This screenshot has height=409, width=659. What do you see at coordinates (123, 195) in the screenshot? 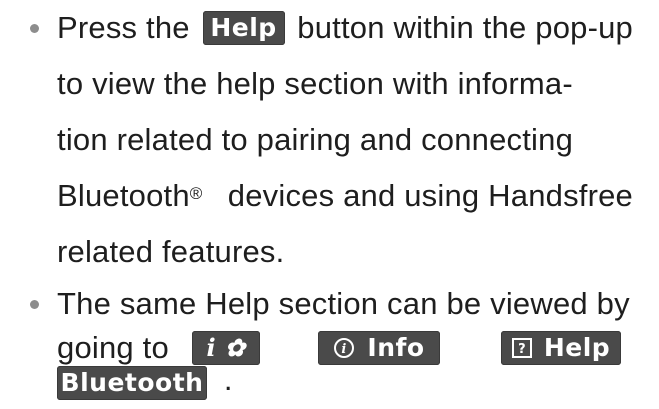
I see `text-bluetooth: Bluetooth` at bounding box center [123, 195].